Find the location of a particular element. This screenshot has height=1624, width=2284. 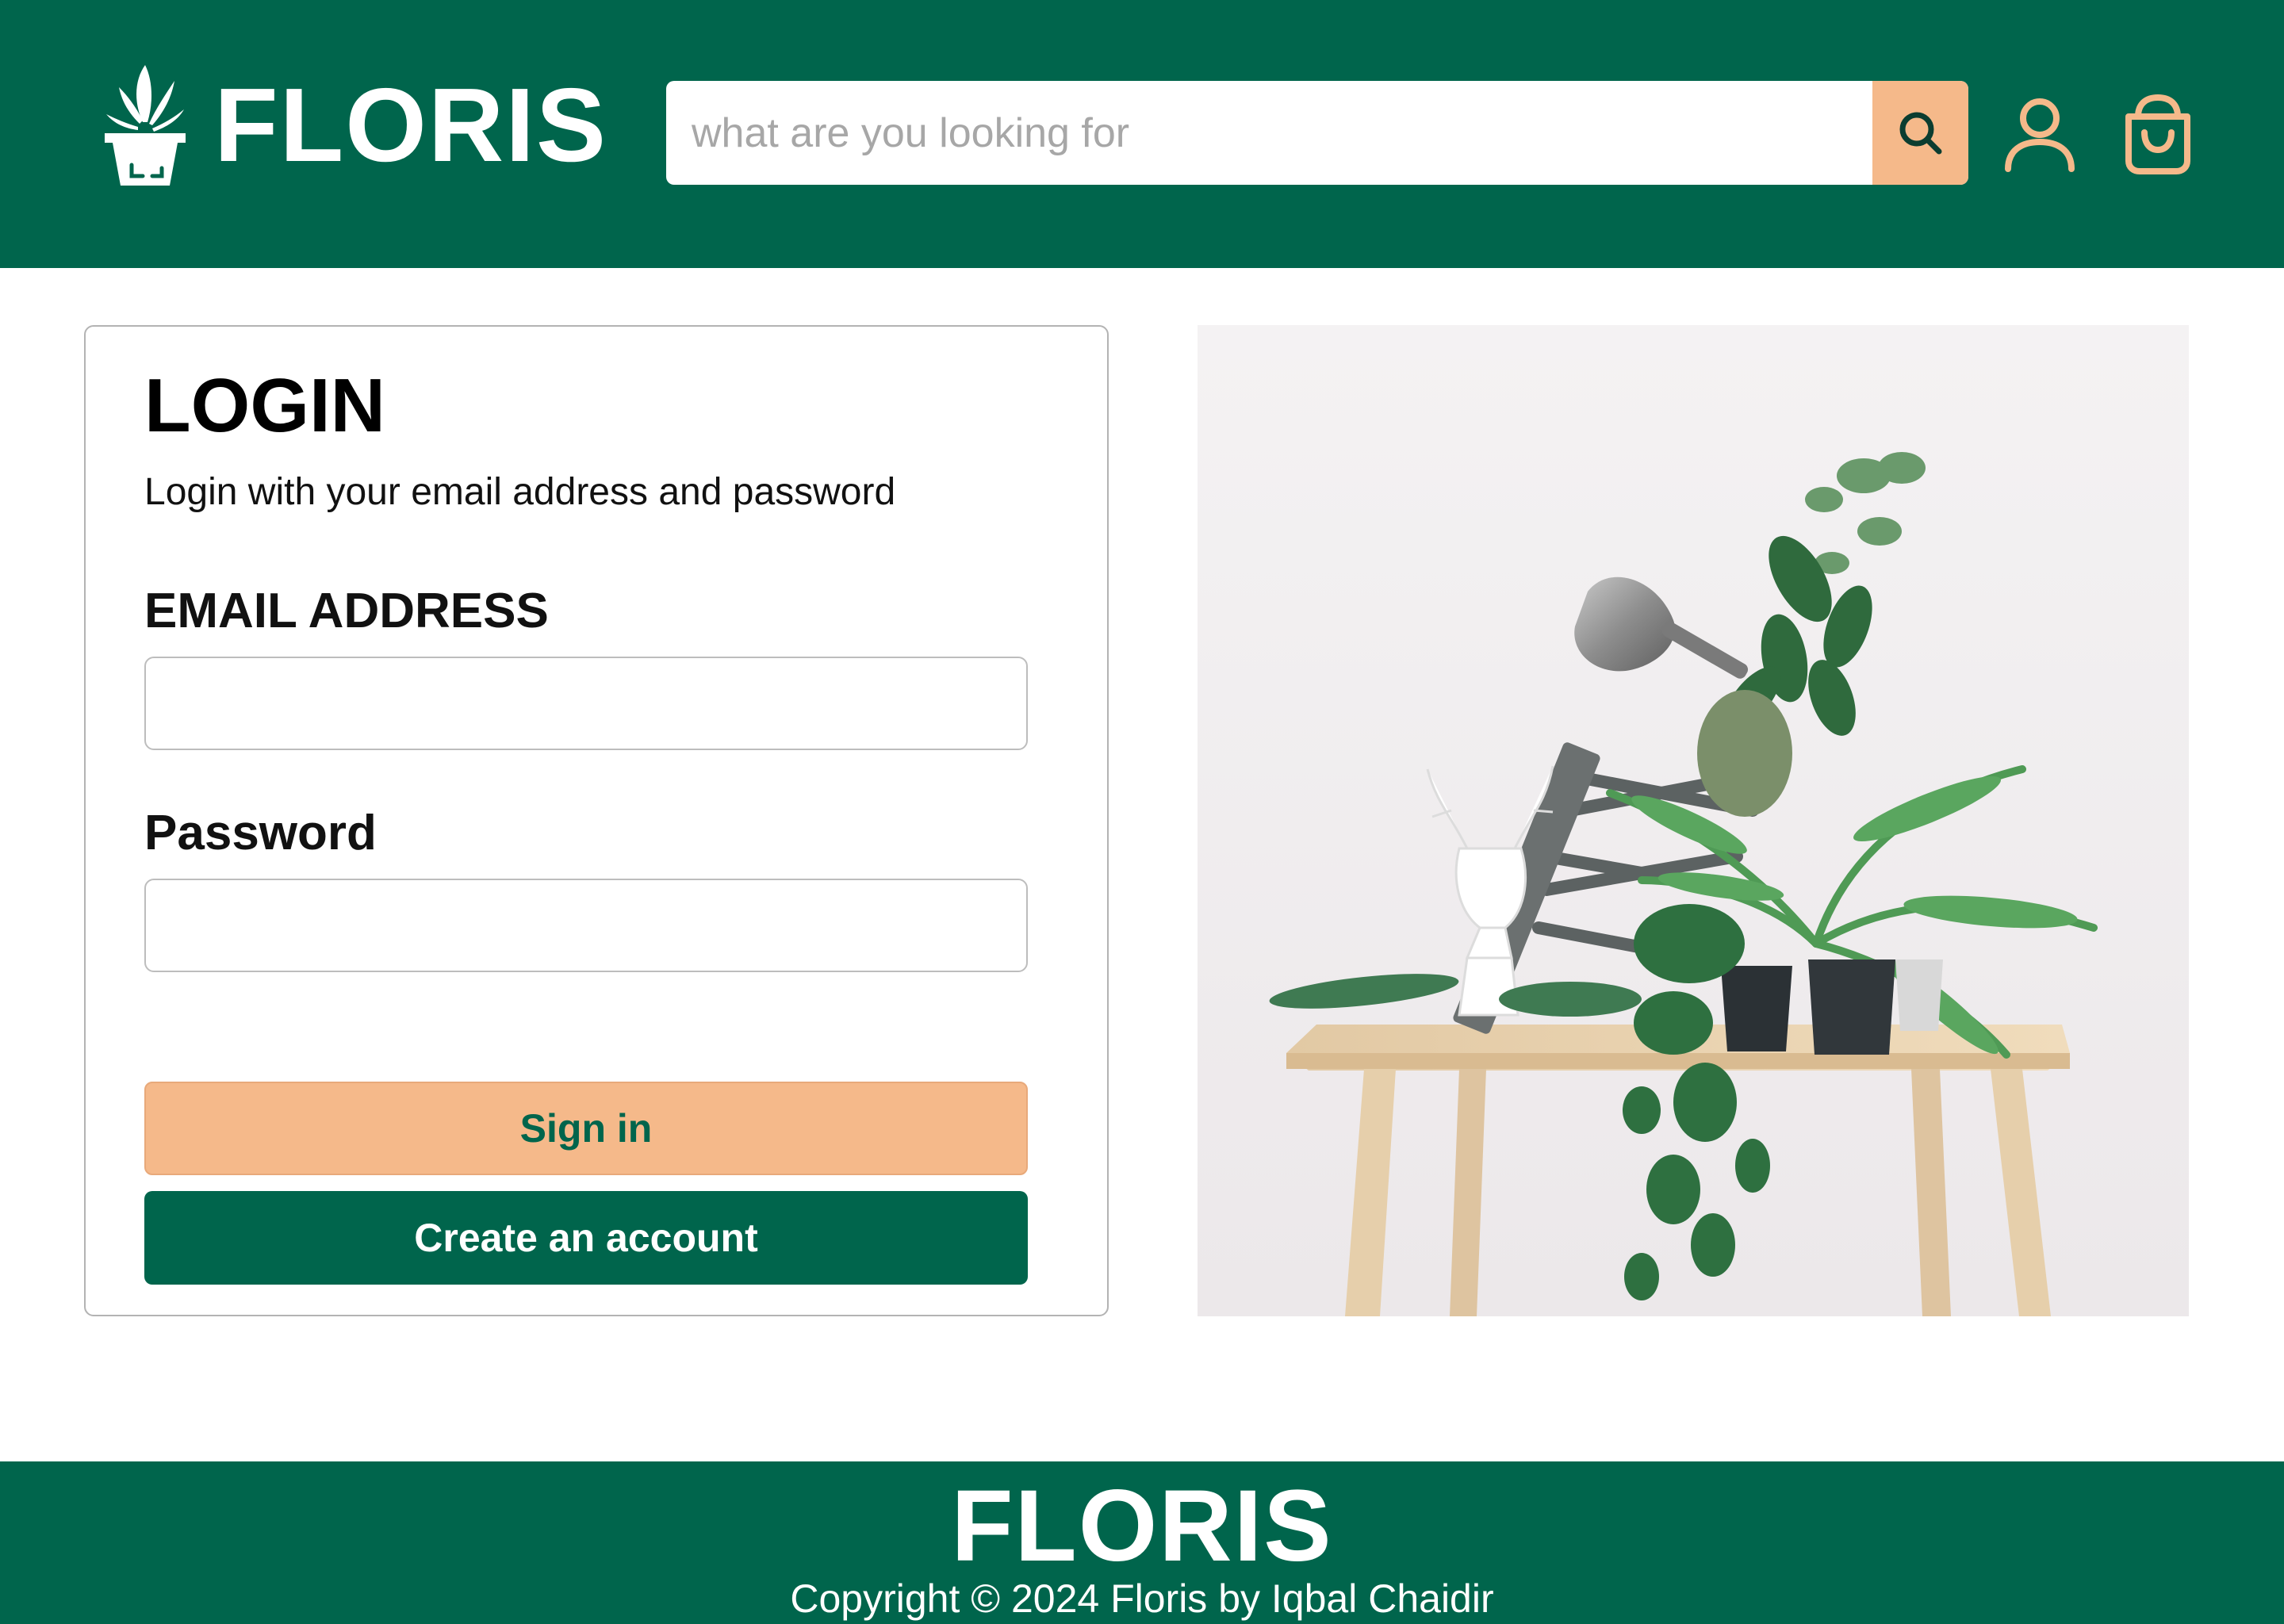

search-bar is located at coordinates (1317, 133).